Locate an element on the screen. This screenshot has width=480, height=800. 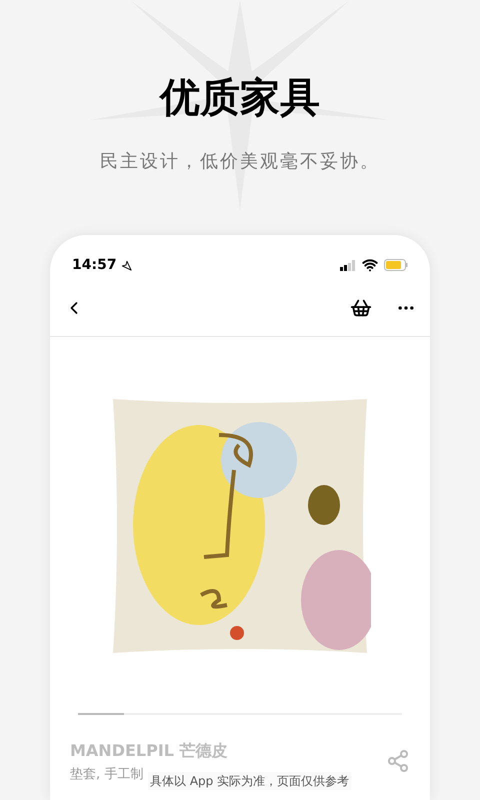
basket-icon is located at coordinates (361, 307).